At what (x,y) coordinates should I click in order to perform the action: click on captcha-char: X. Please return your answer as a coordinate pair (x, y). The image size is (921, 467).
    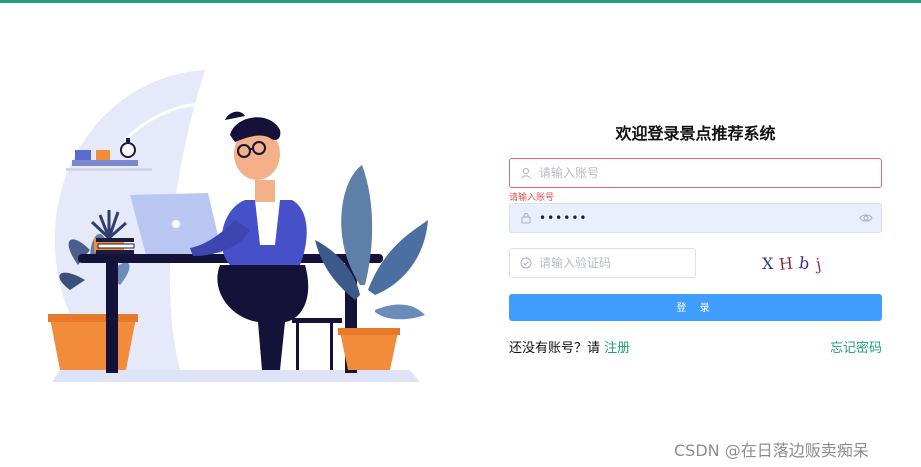
    Looking at the image, I should click on (771, 263).